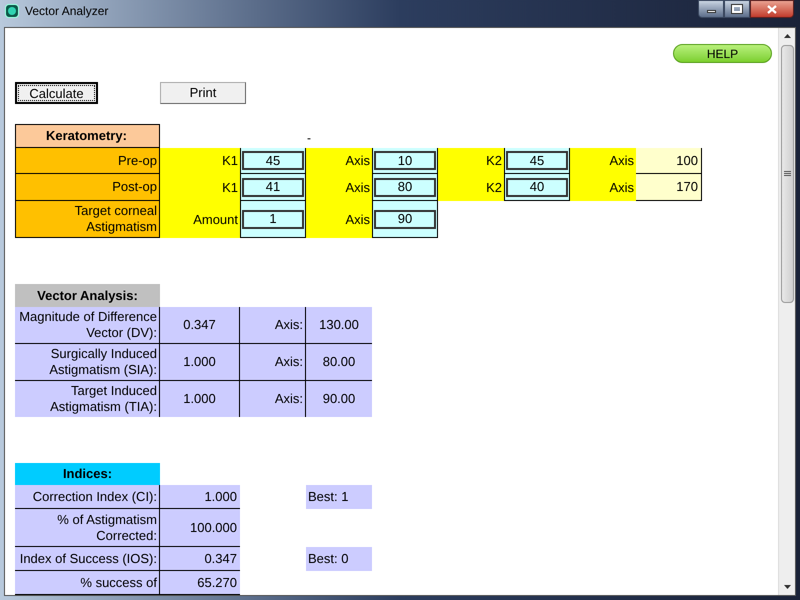 The width and height of the screenshot is (800, 600). Describe the element at coordinates (273, 219) in the screenshot. I see `input-field: 1` at that location.